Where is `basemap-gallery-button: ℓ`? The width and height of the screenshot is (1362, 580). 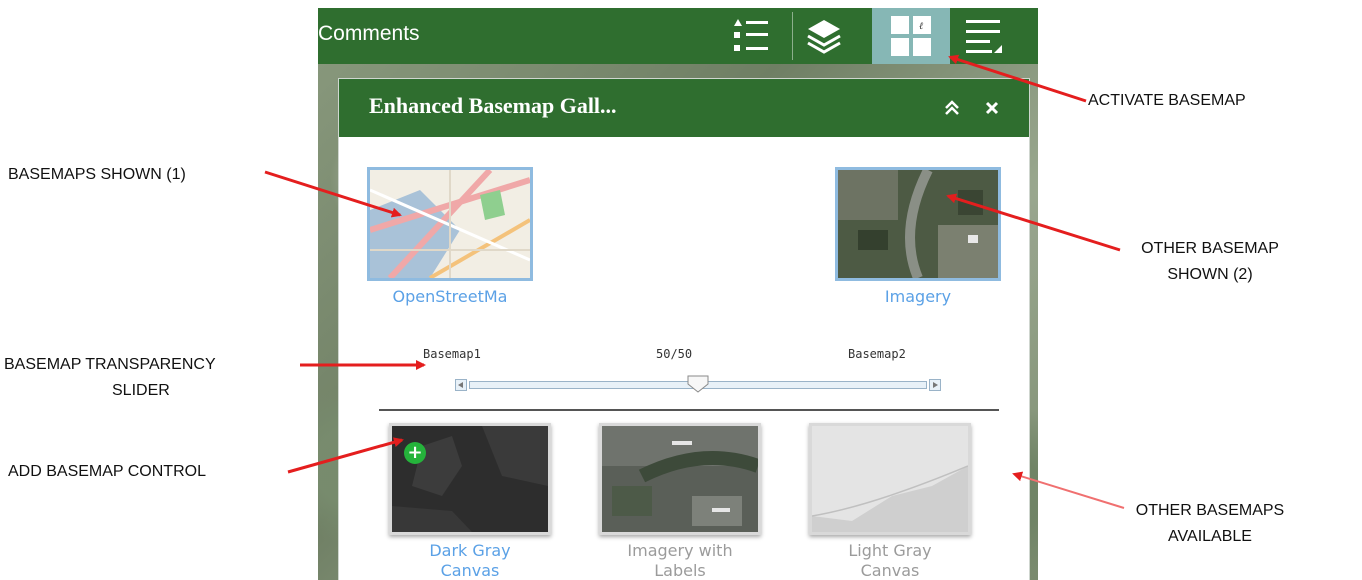
basemap-gallery-button: ℓ is located at coordinates (911, 36).